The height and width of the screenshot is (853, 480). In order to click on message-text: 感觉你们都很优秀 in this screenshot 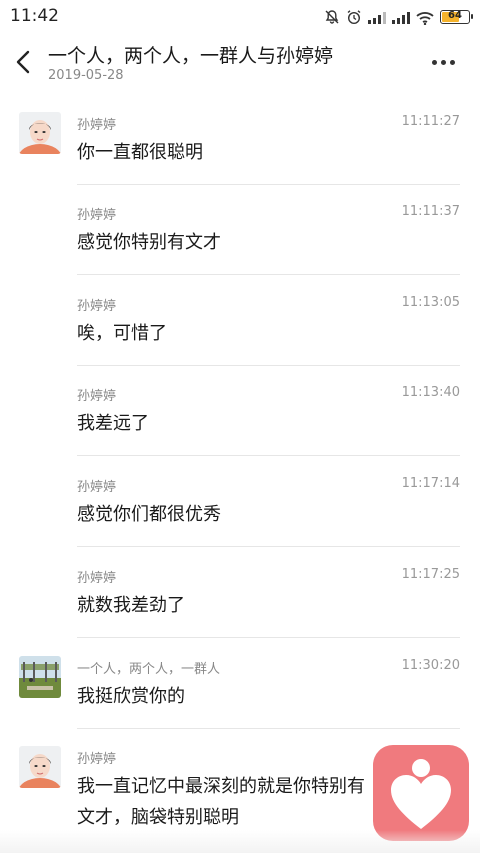, I will do `click(149, 514)`.